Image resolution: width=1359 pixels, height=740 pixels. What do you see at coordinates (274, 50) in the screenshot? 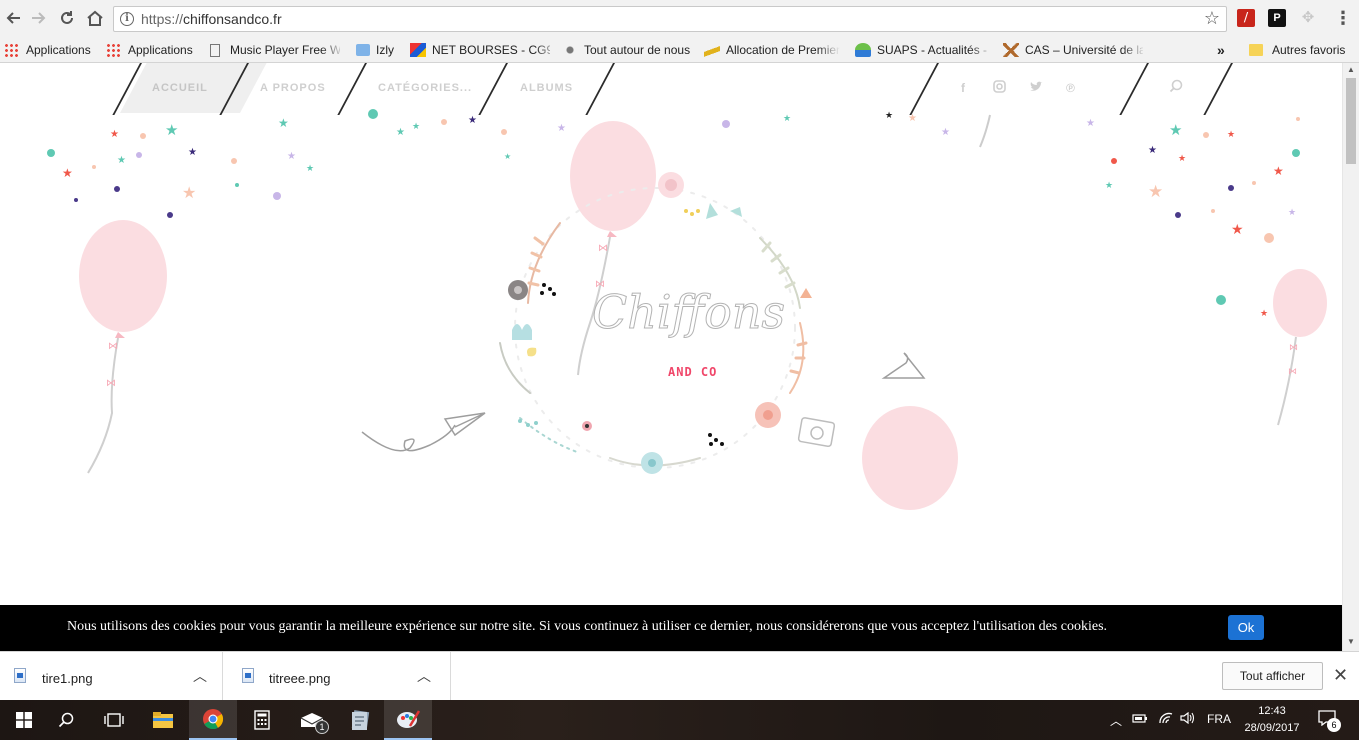
I see `bookmark-music-player: Music Player Free Wi` at bounding box center [274, 50].